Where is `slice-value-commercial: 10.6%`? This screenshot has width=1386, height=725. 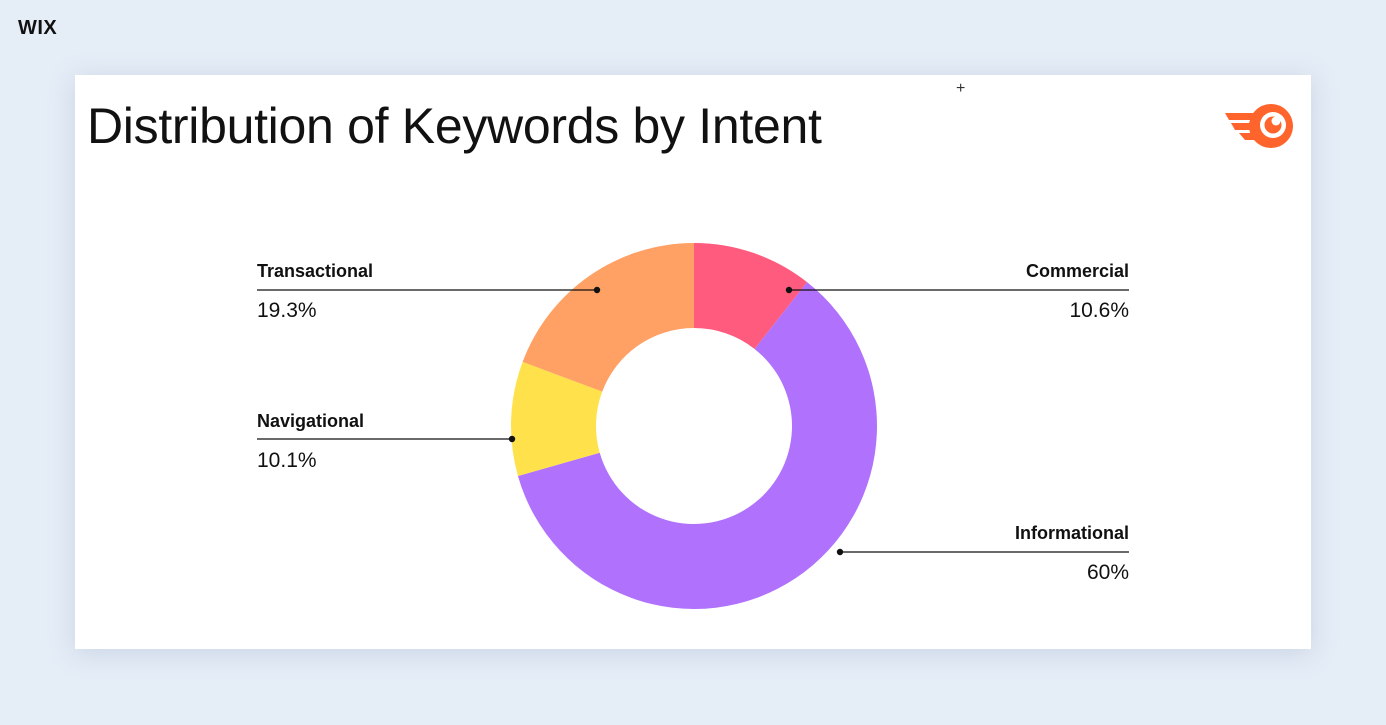 slice-value-commercial: 10.6% is located at coordinates (1099, 310).